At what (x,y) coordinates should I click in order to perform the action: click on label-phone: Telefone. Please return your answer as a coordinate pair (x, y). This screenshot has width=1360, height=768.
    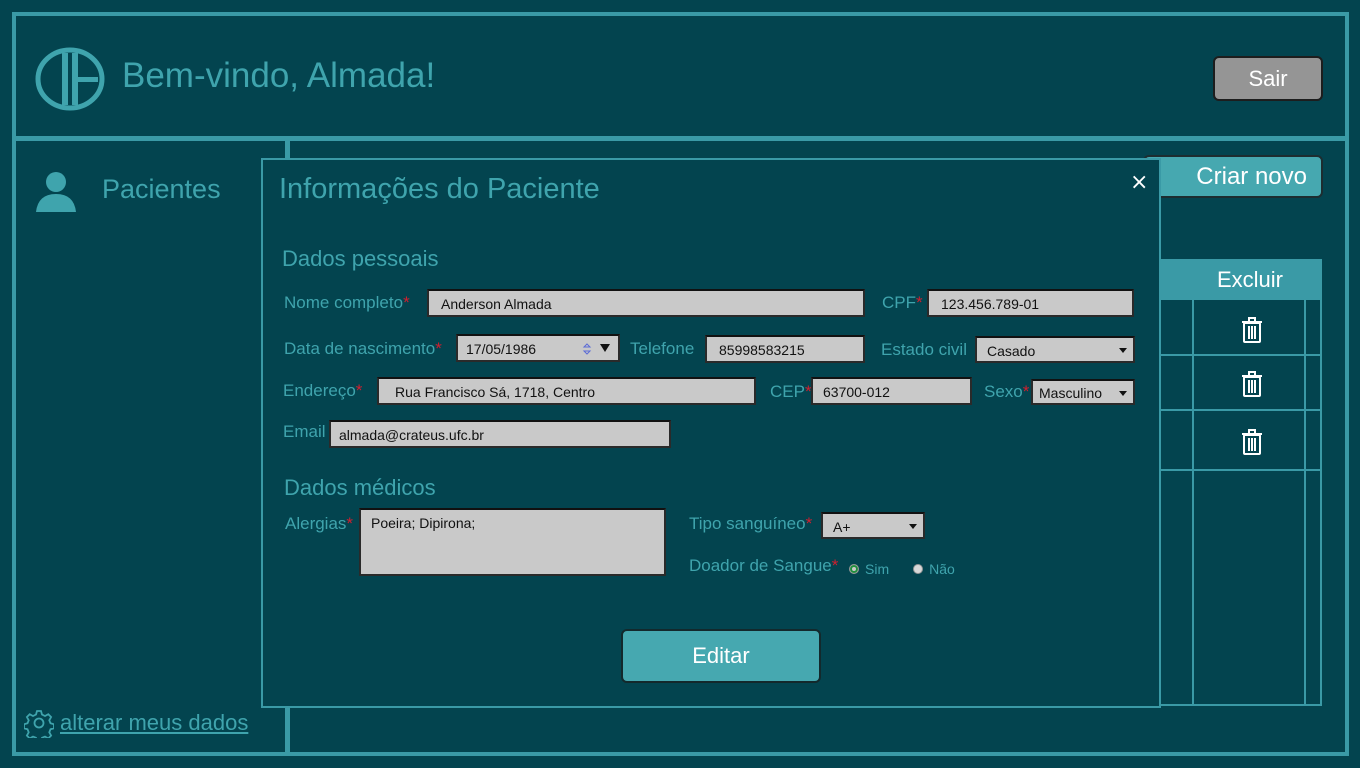
    Looking at the image, I should click on (662, 348).